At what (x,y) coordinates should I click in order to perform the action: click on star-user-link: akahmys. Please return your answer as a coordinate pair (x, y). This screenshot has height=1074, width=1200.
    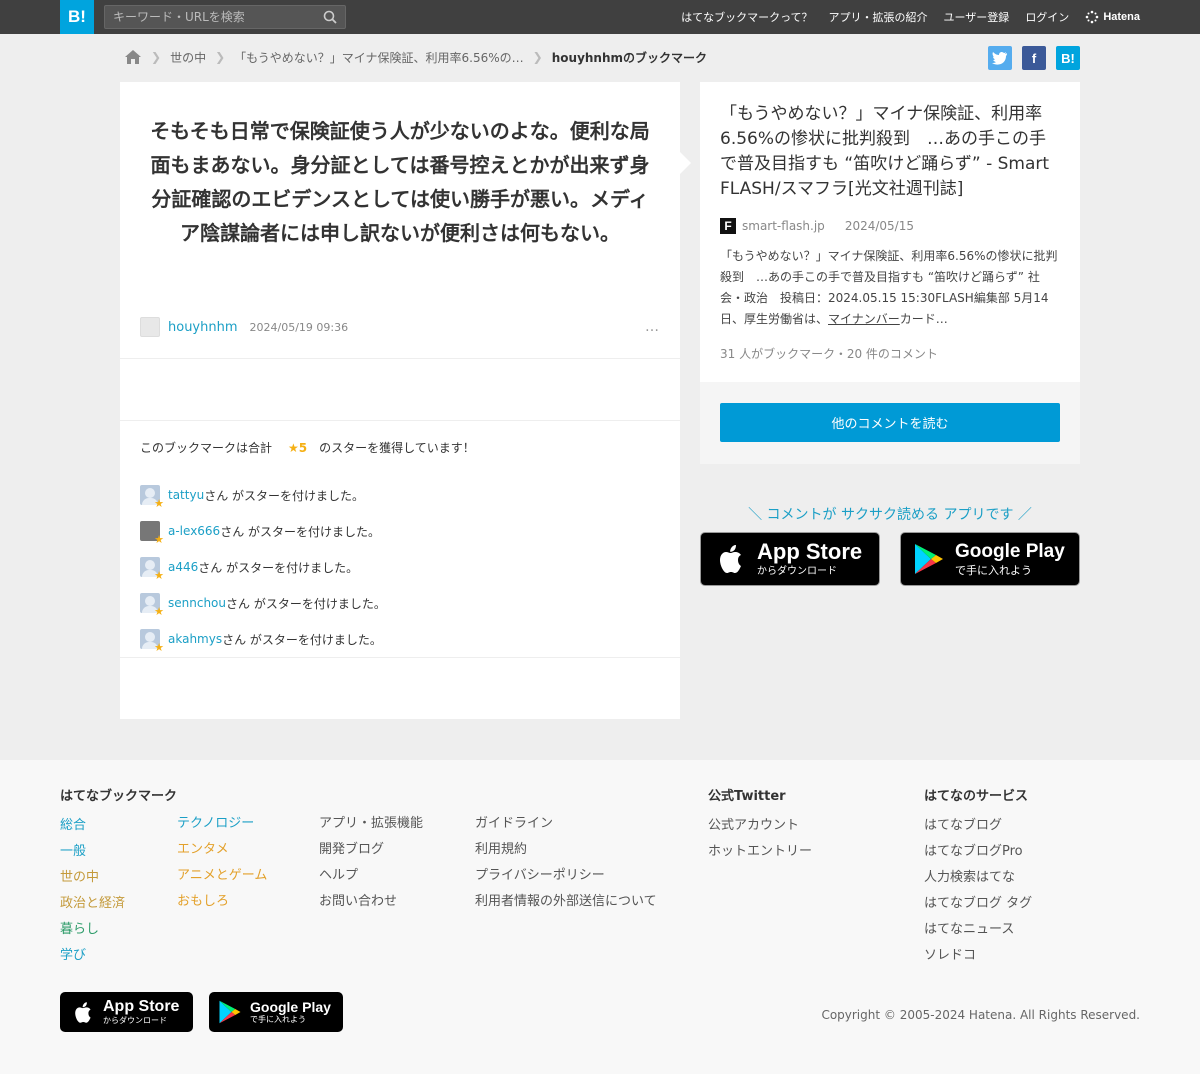
    Looking at the image, I should click on (195, 639).